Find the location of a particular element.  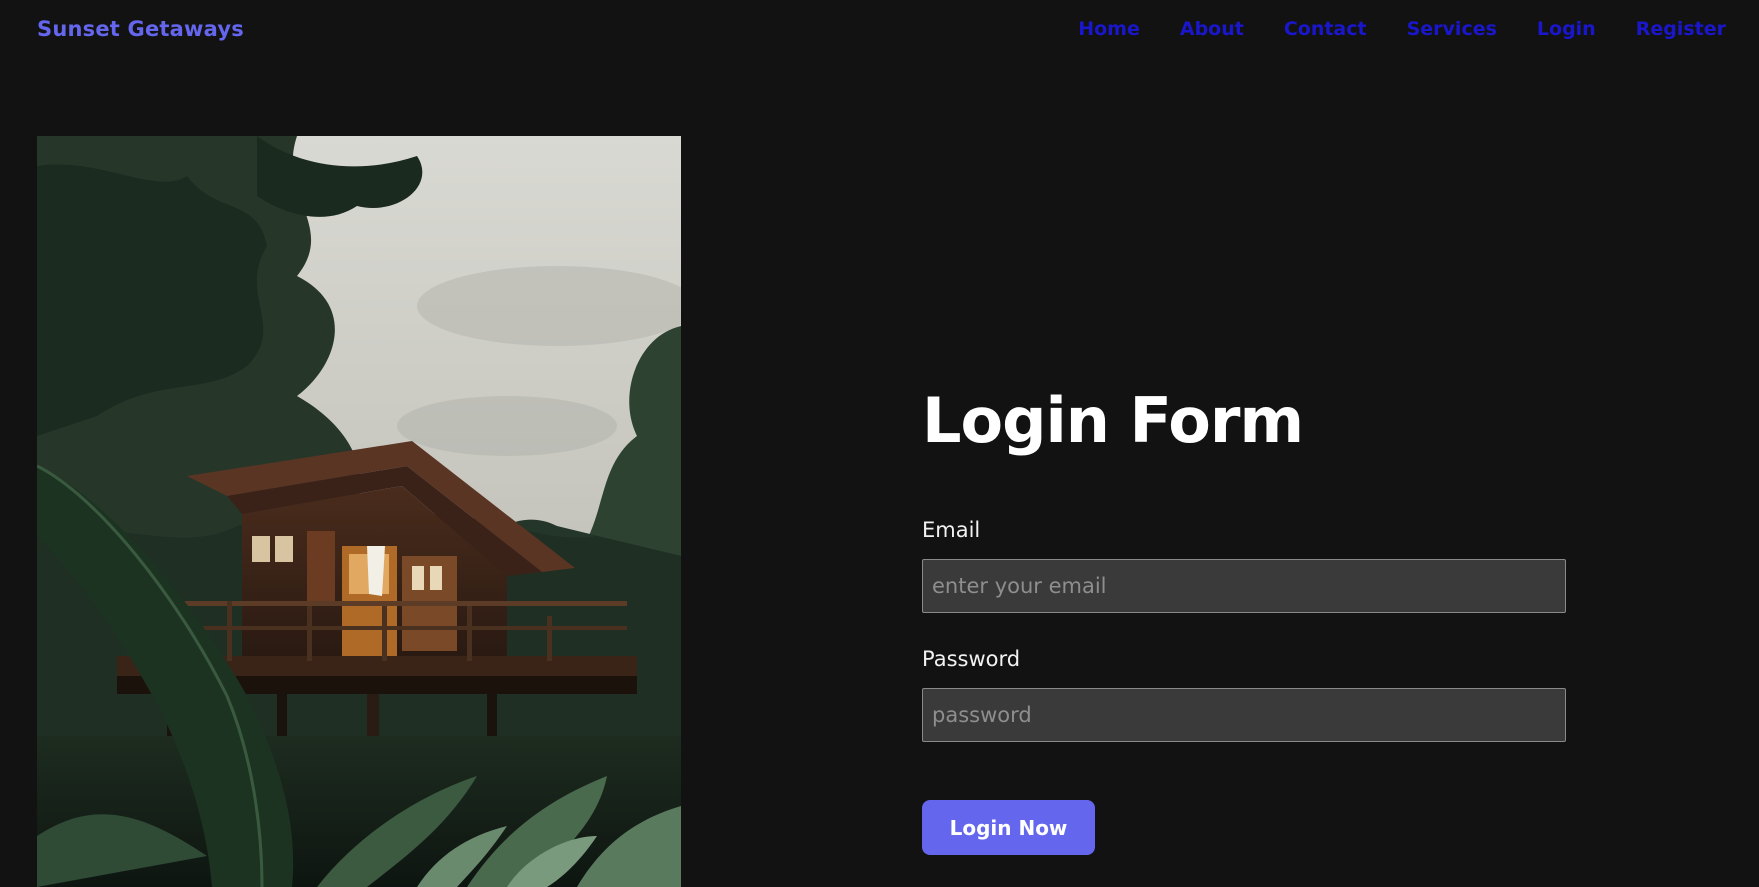

nav-link-about: About is located at coordinates (1212, 29).